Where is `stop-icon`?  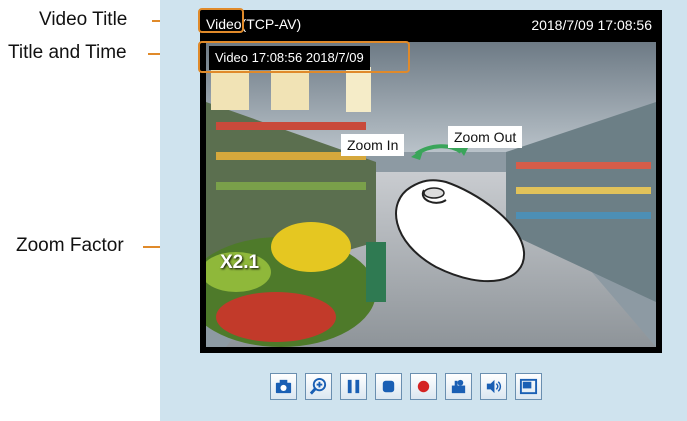
stop-icon is located at coordinates (388, 386).